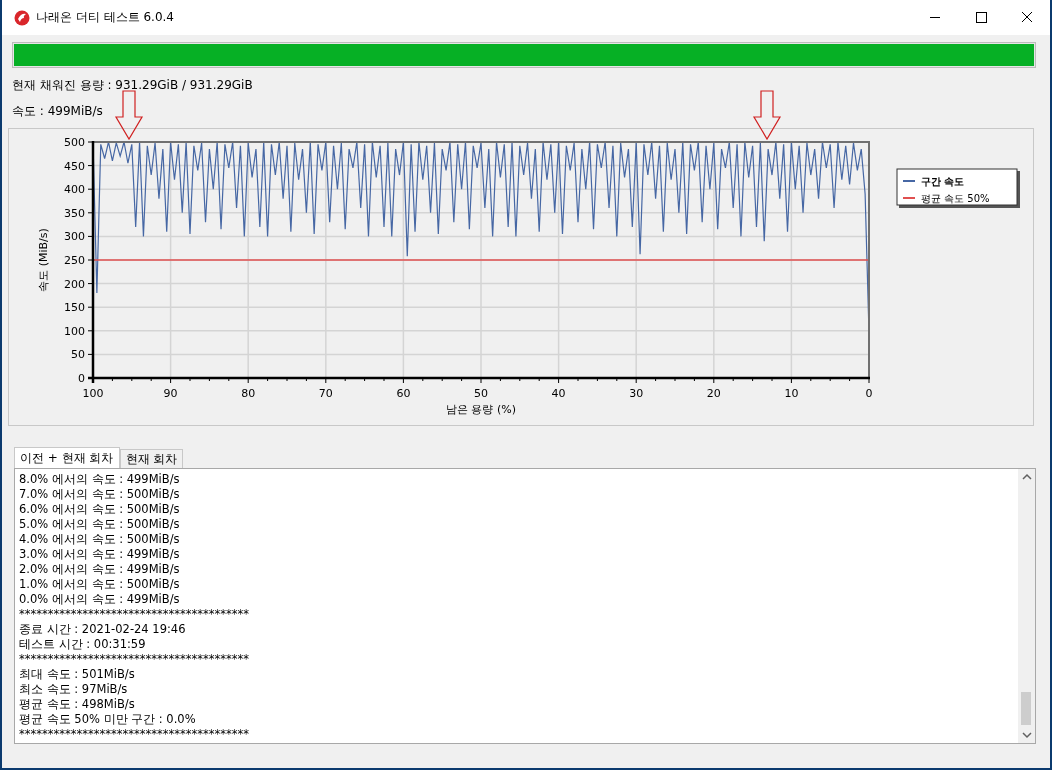 The height and width of the screenshot is (770, 1052). I want to click on y-tick-label: 100, so click(74, 331).